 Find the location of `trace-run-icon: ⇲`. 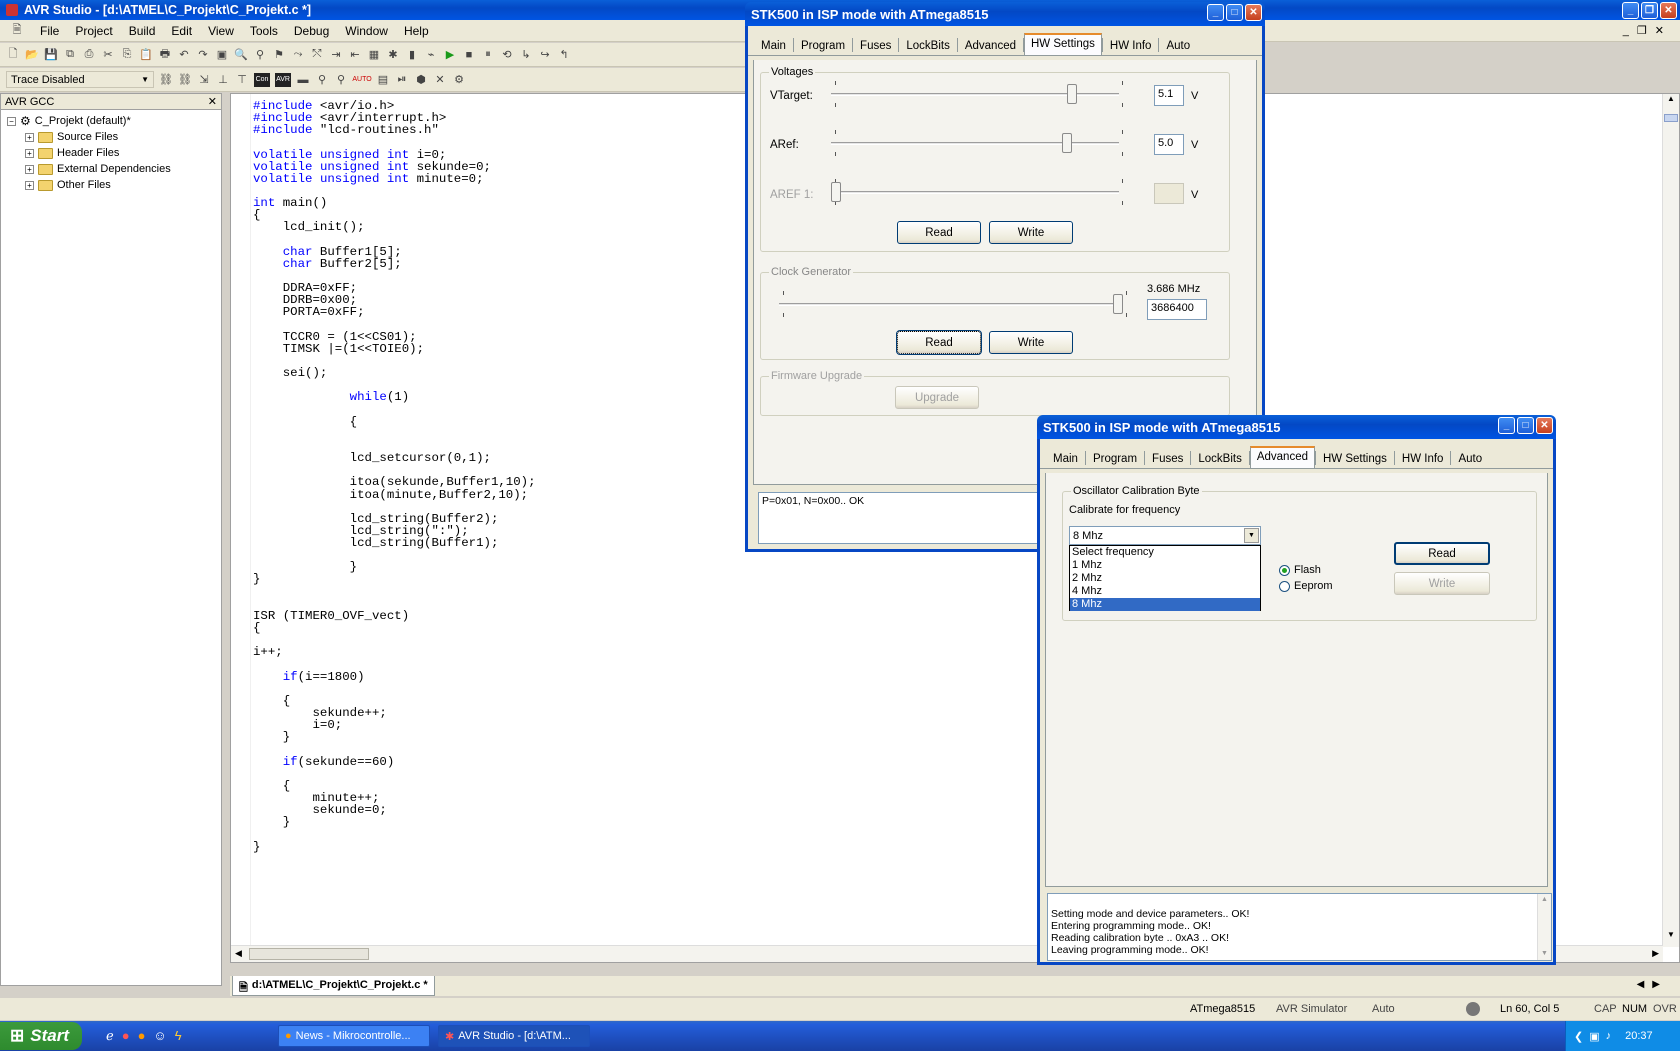

trace-run-icon: ⇲ is located at coordinates (204, 80).